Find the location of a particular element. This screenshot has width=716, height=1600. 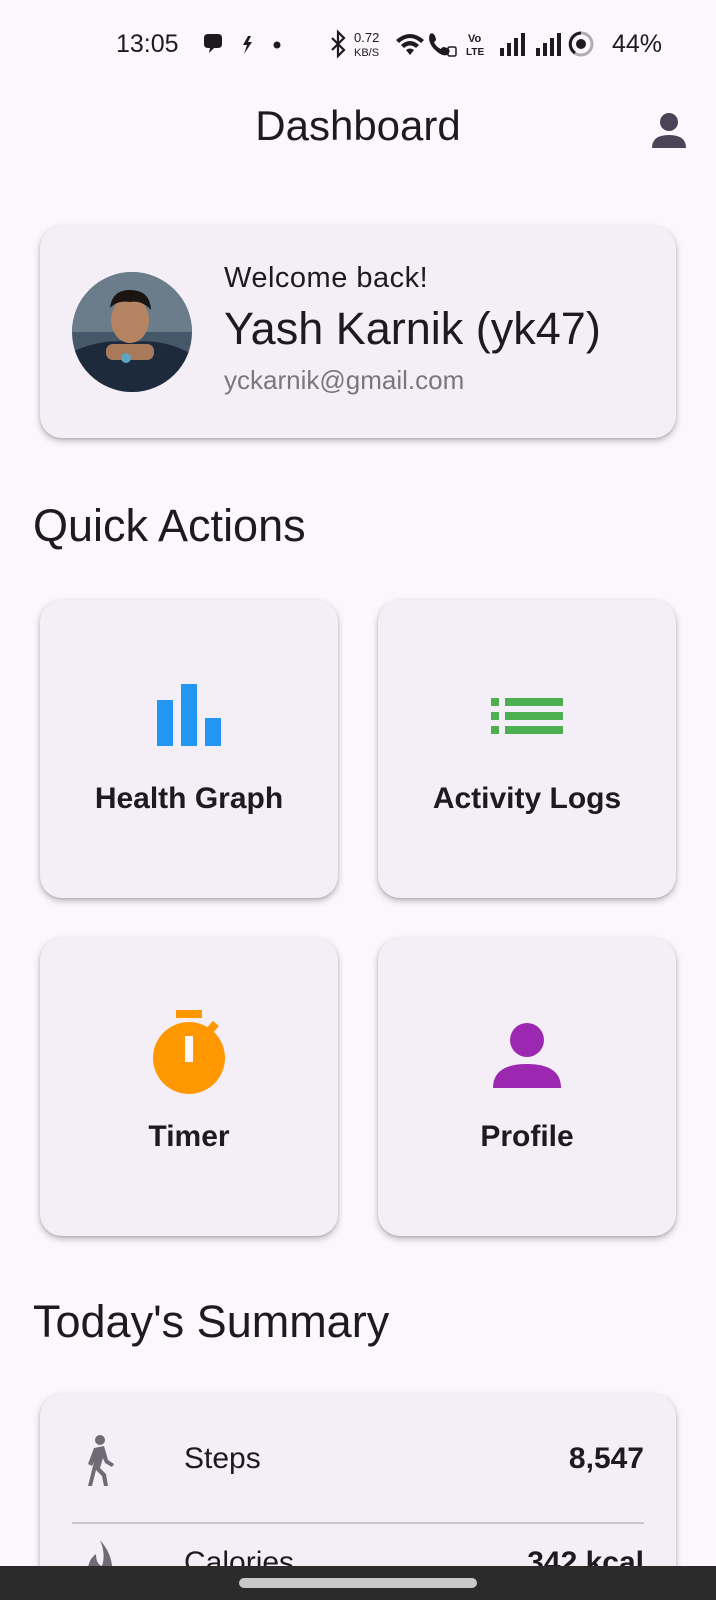

avatar-photo is located at coordinates (132, 332).